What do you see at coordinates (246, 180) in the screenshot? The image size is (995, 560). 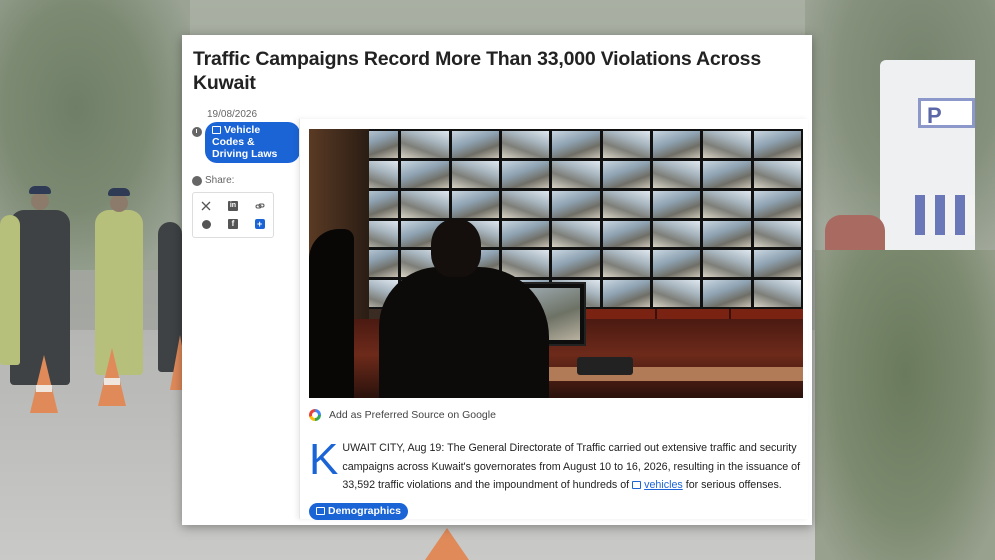 I see `share-label-row: Share:` at bounding box center [246, 180].